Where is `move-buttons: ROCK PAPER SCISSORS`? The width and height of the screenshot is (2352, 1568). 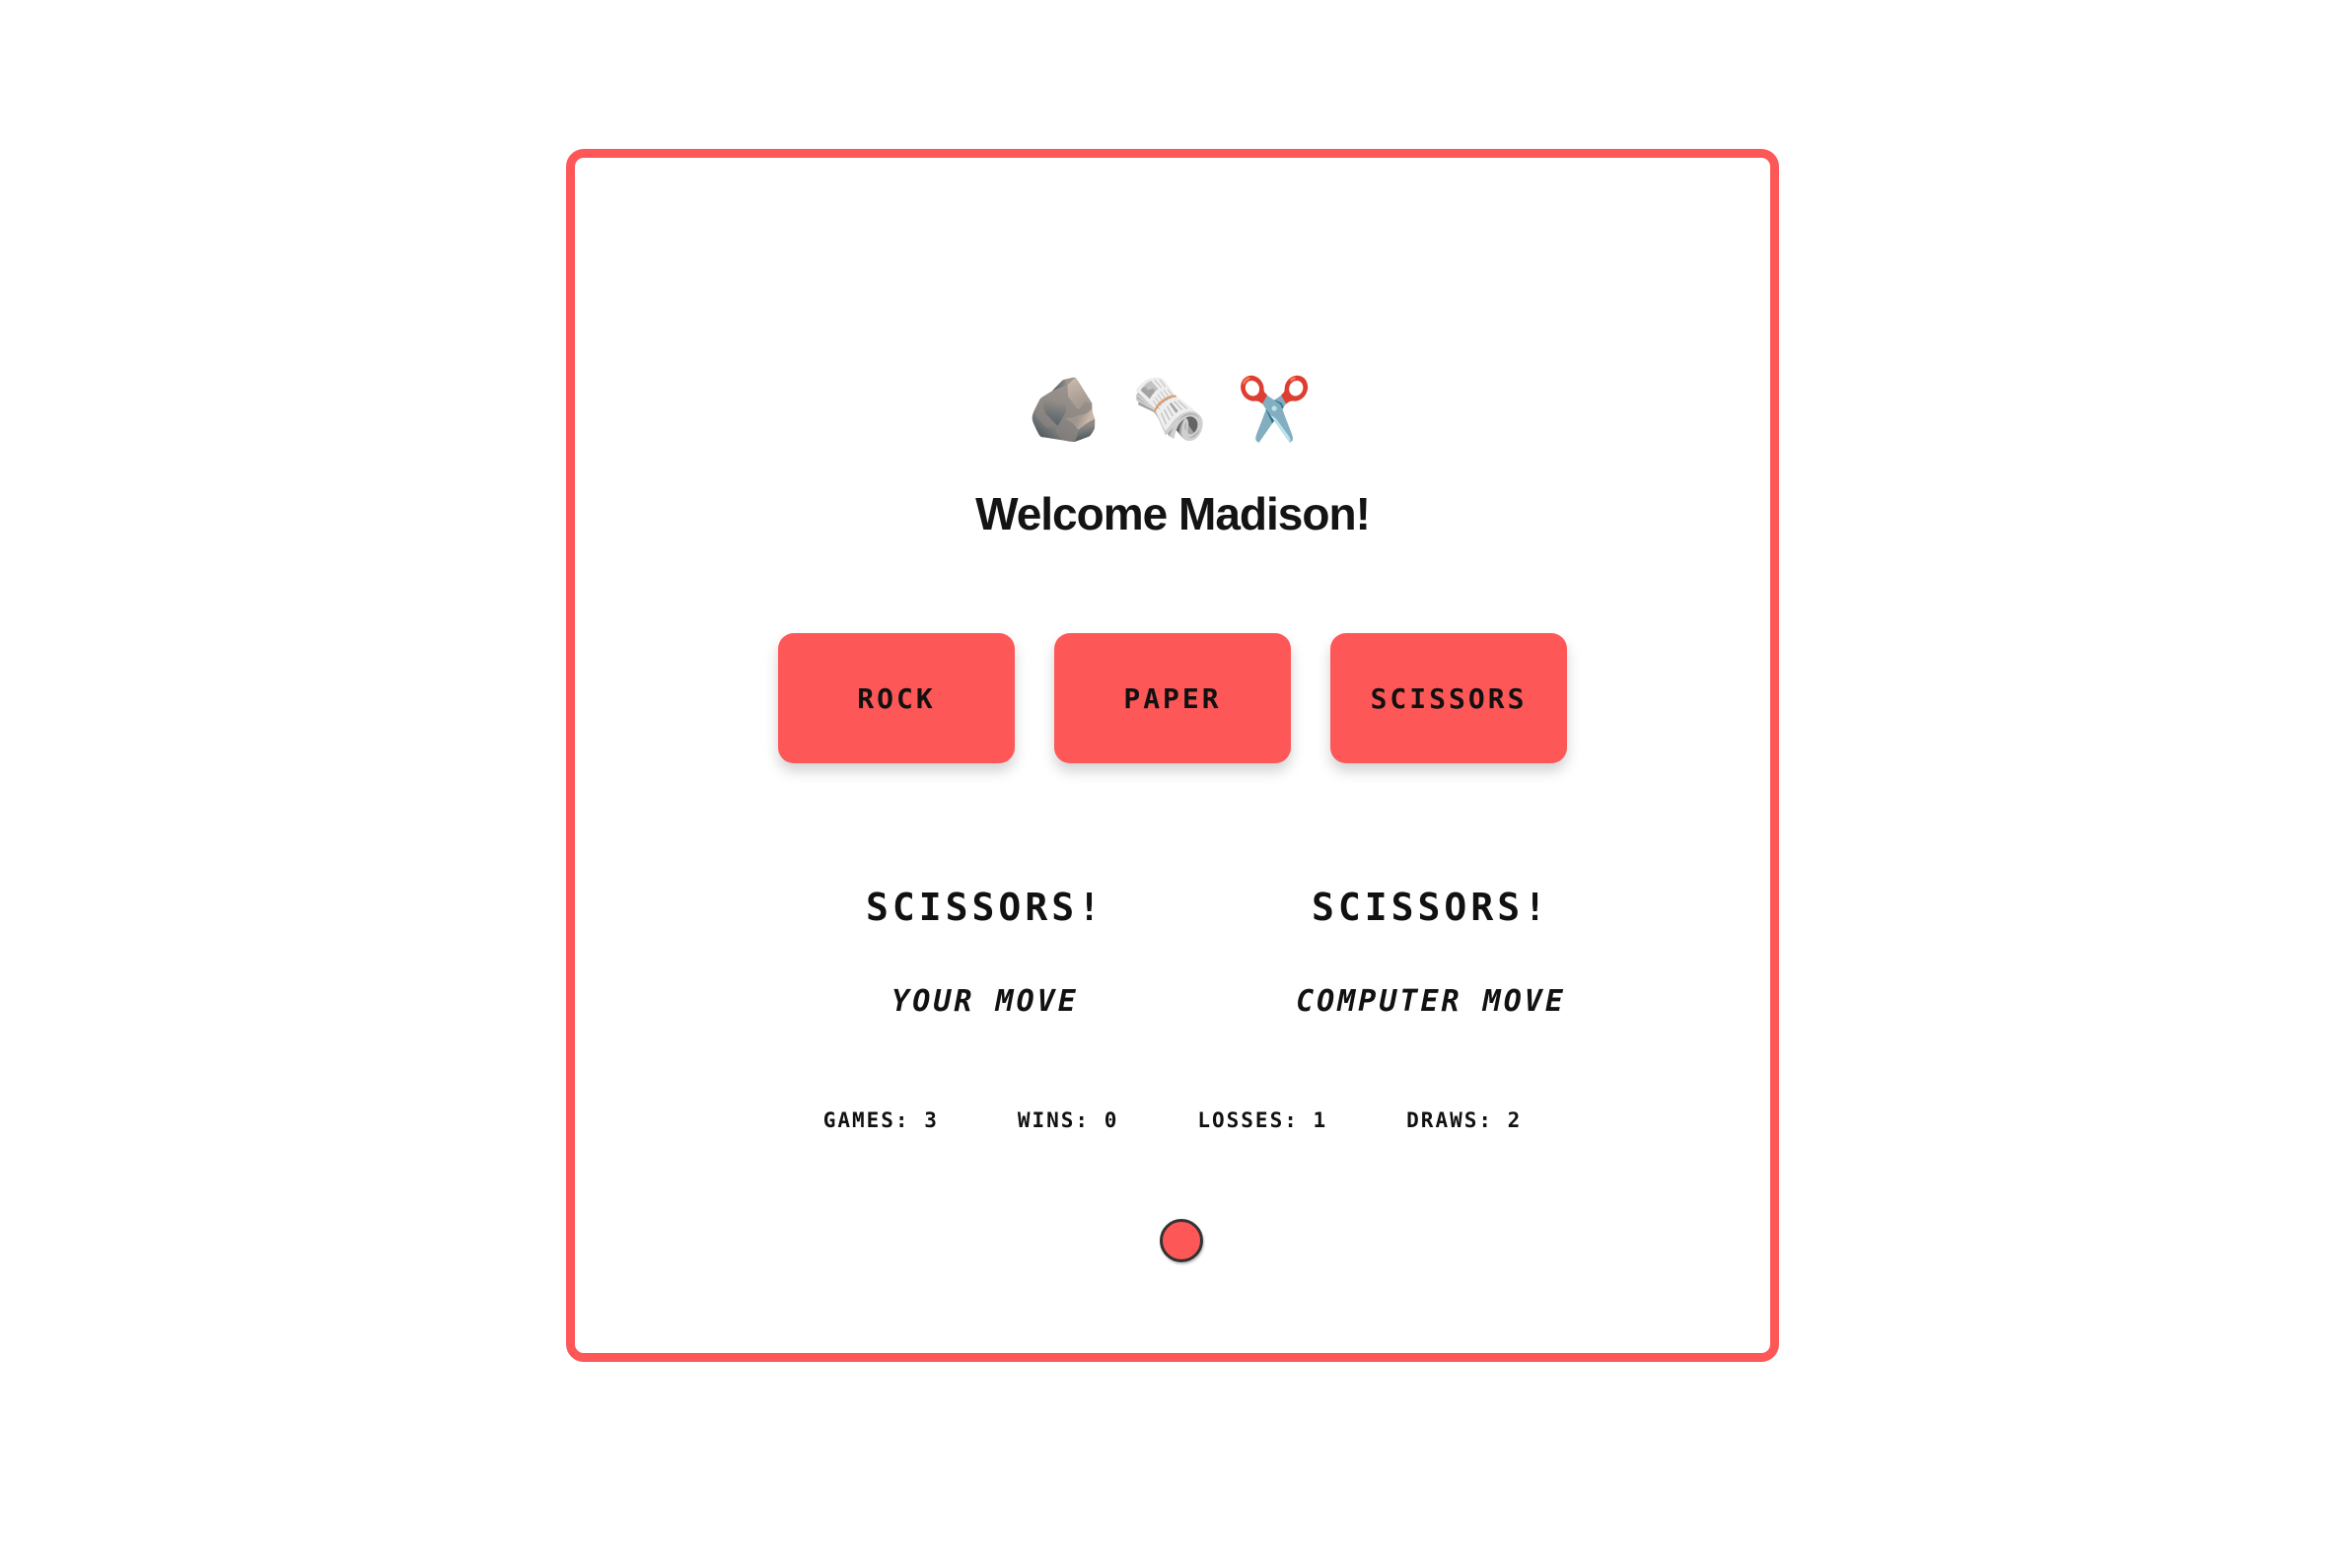 move-buttons: ROCK PAPER SCISSORS is located at coordinates (1172, 698).